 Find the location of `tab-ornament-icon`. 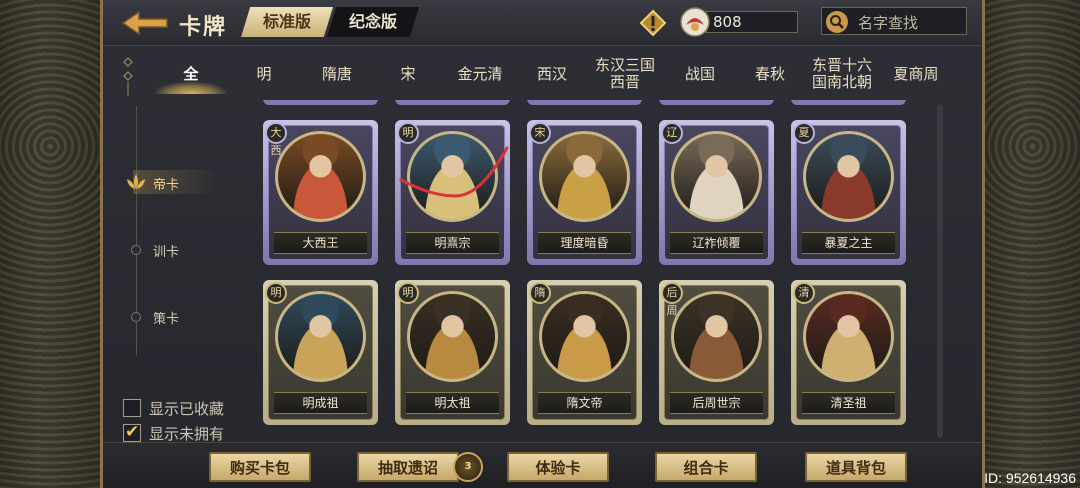

tab-ornament-icon is located at coordinates (128, 76).